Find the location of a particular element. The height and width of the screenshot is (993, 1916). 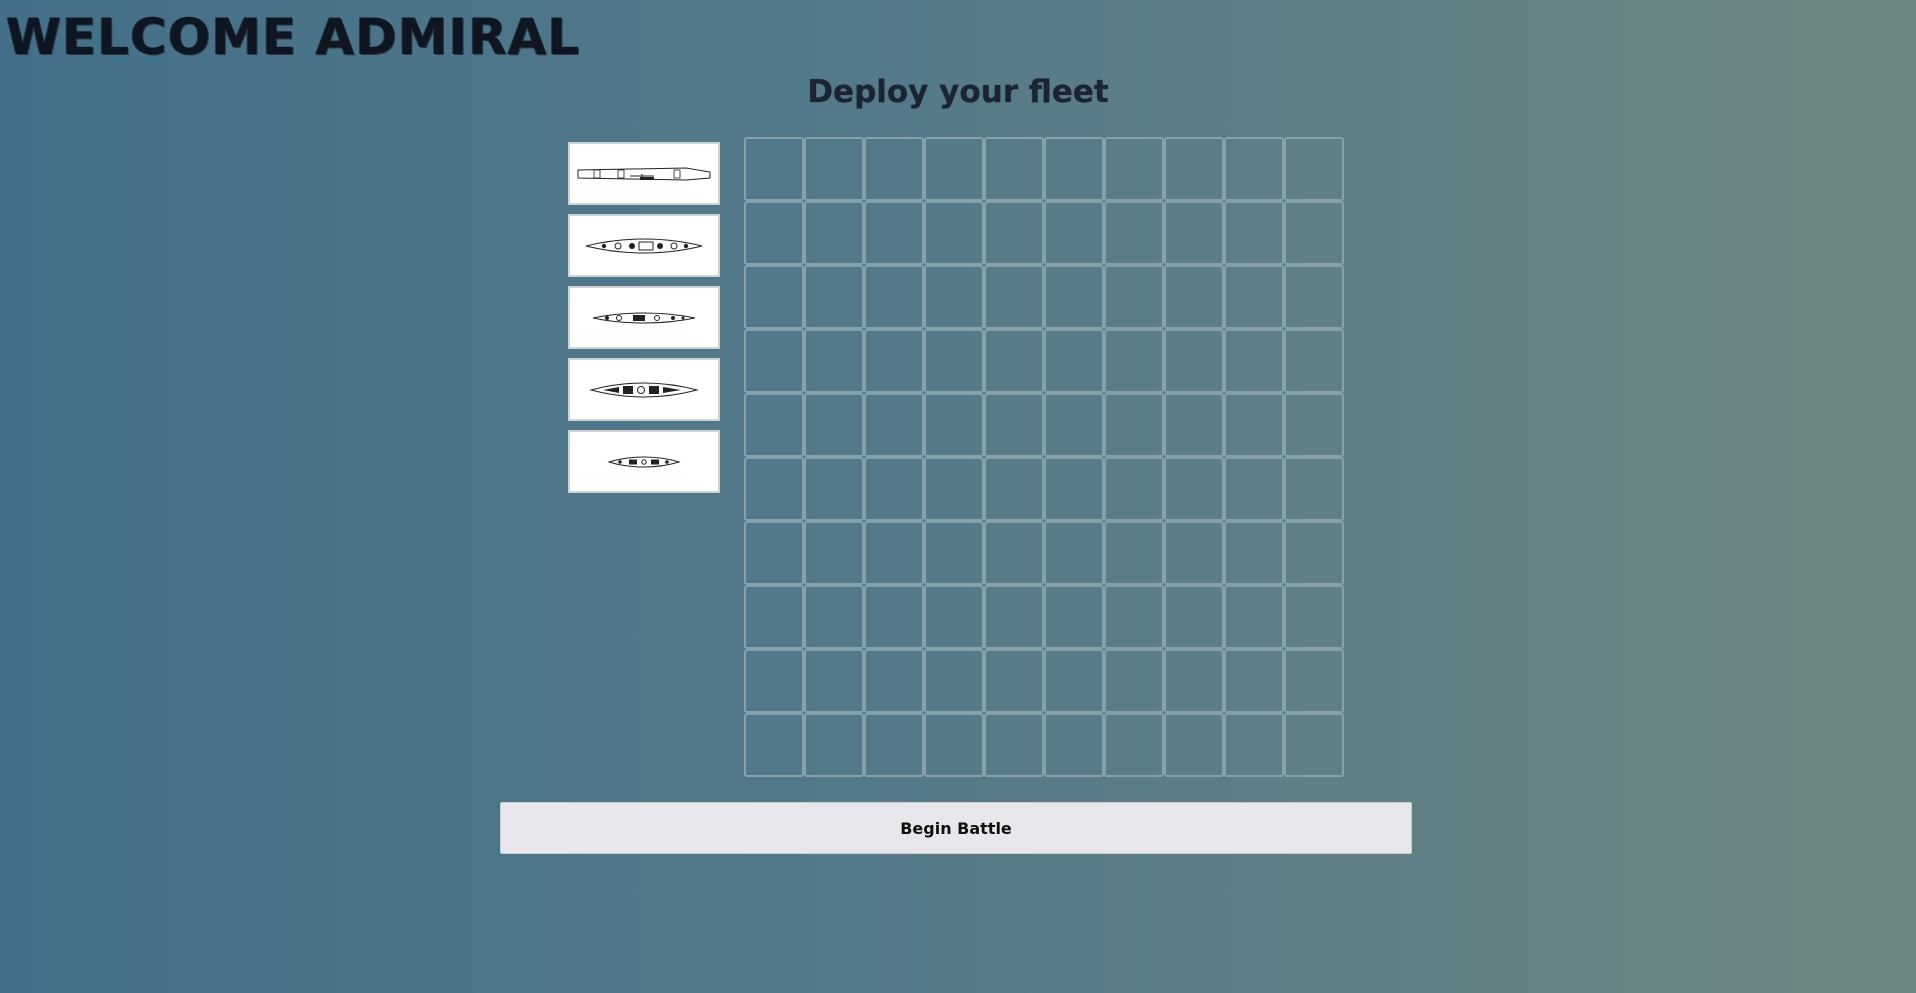

ship-card-submarine is located at coordinates (644, 389).